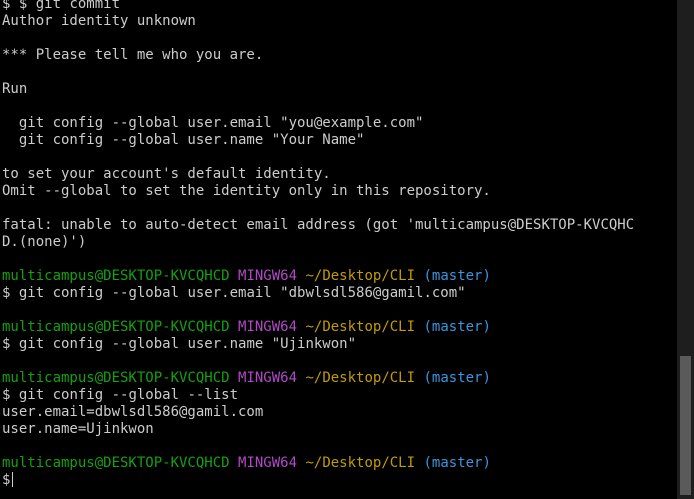 The height and width of the screenshot is (499, 694). Describe the element at coordinates (187, 344) in the screenshot. I see `command-text: git config --global user.name "Ujinkwon"` at that location.